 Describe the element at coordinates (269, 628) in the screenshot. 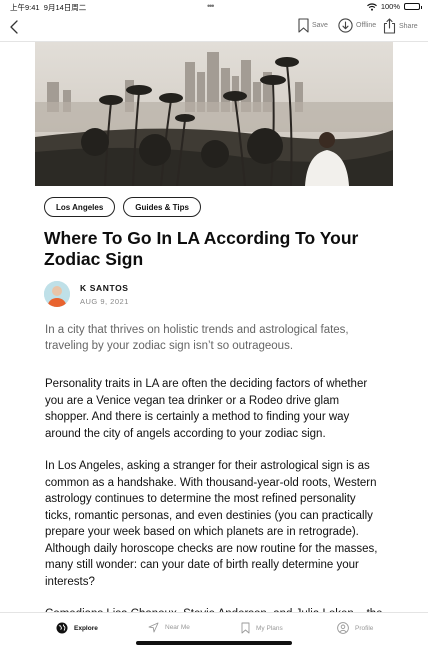

I see `tab-my-plans-label: My Plans` at that location.